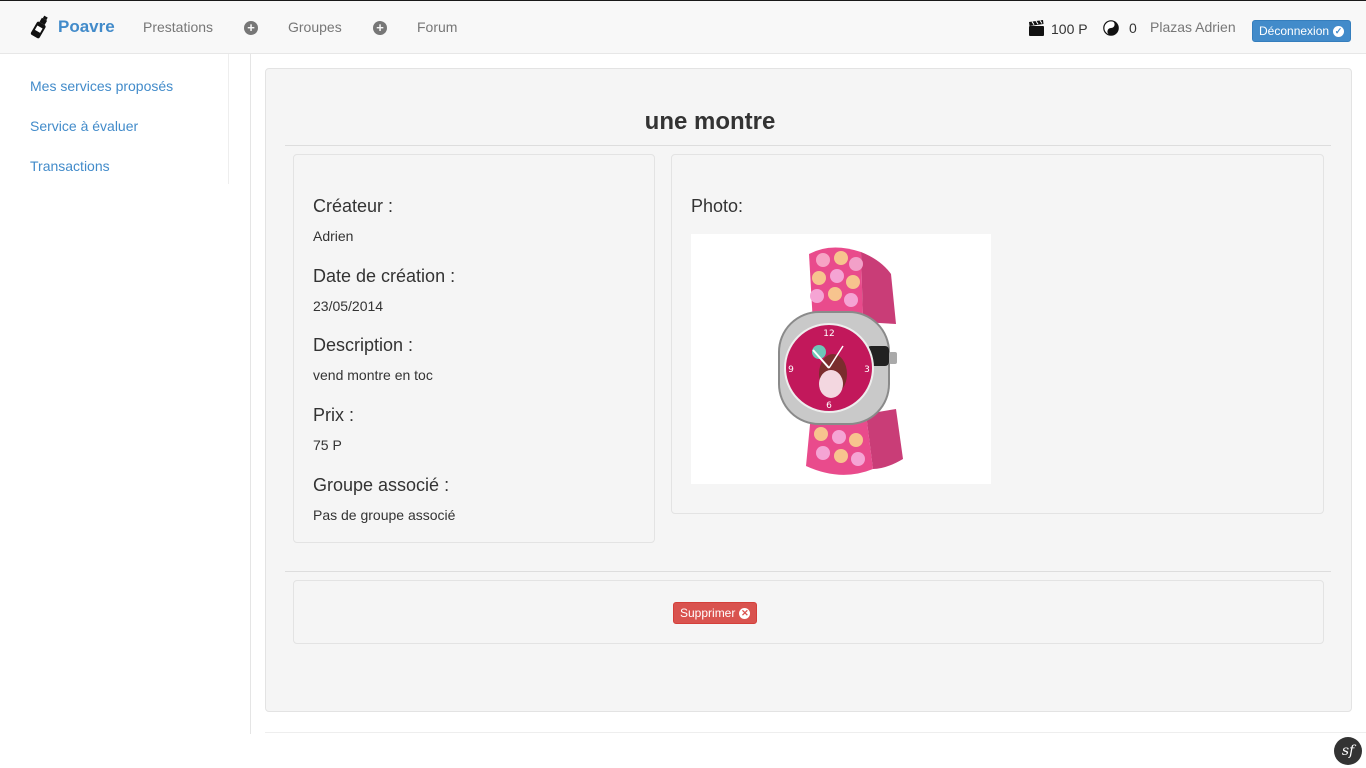 The height and width of the screenshot is (768, 1366). Describe the element at coordinates (84, 126) in the screenshot. I see `sidebar-item-services-to-rate: Service à évaluer` at that location.